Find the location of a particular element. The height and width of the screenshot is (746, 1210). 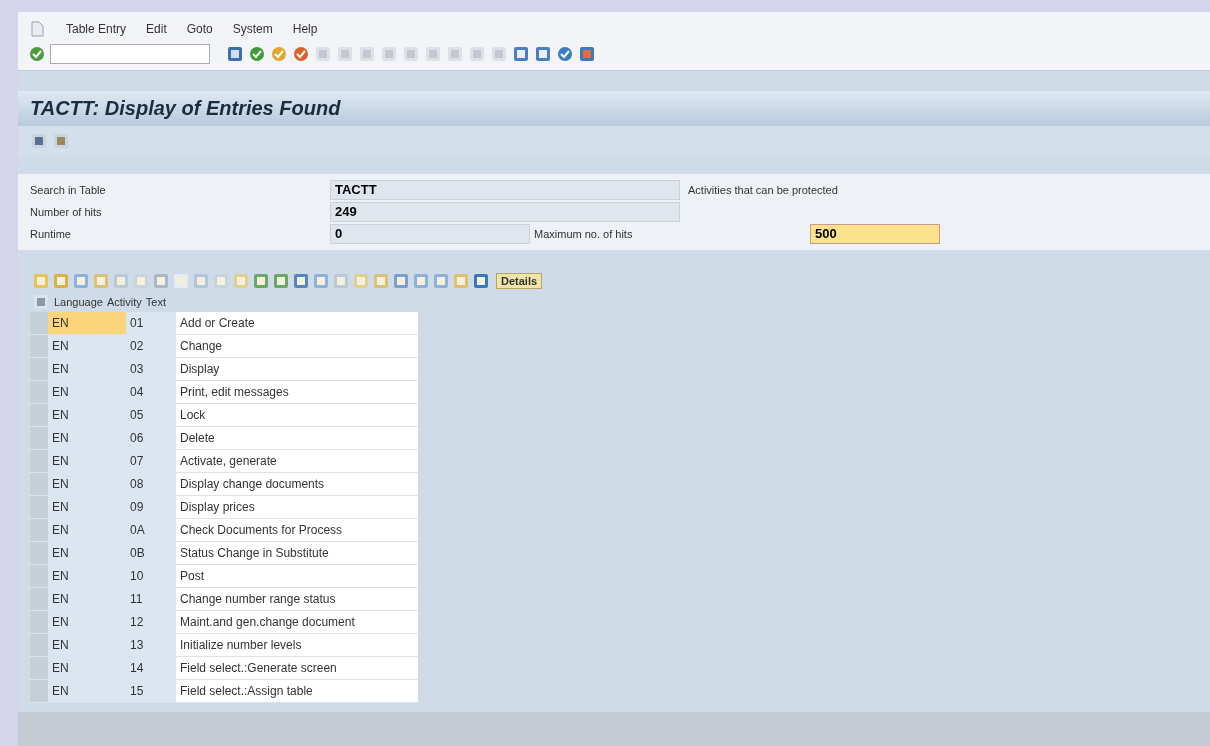

column-header: Activity is located at coordinates (124, 302).